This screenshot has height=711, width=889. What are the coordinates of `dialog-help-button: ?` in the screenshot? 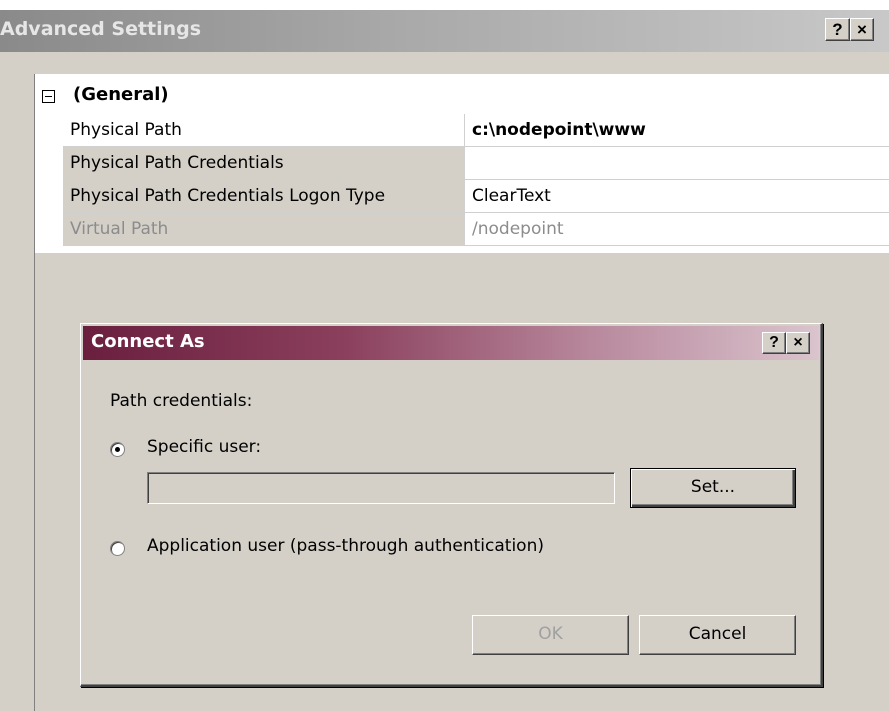 It's located at (774, 343).